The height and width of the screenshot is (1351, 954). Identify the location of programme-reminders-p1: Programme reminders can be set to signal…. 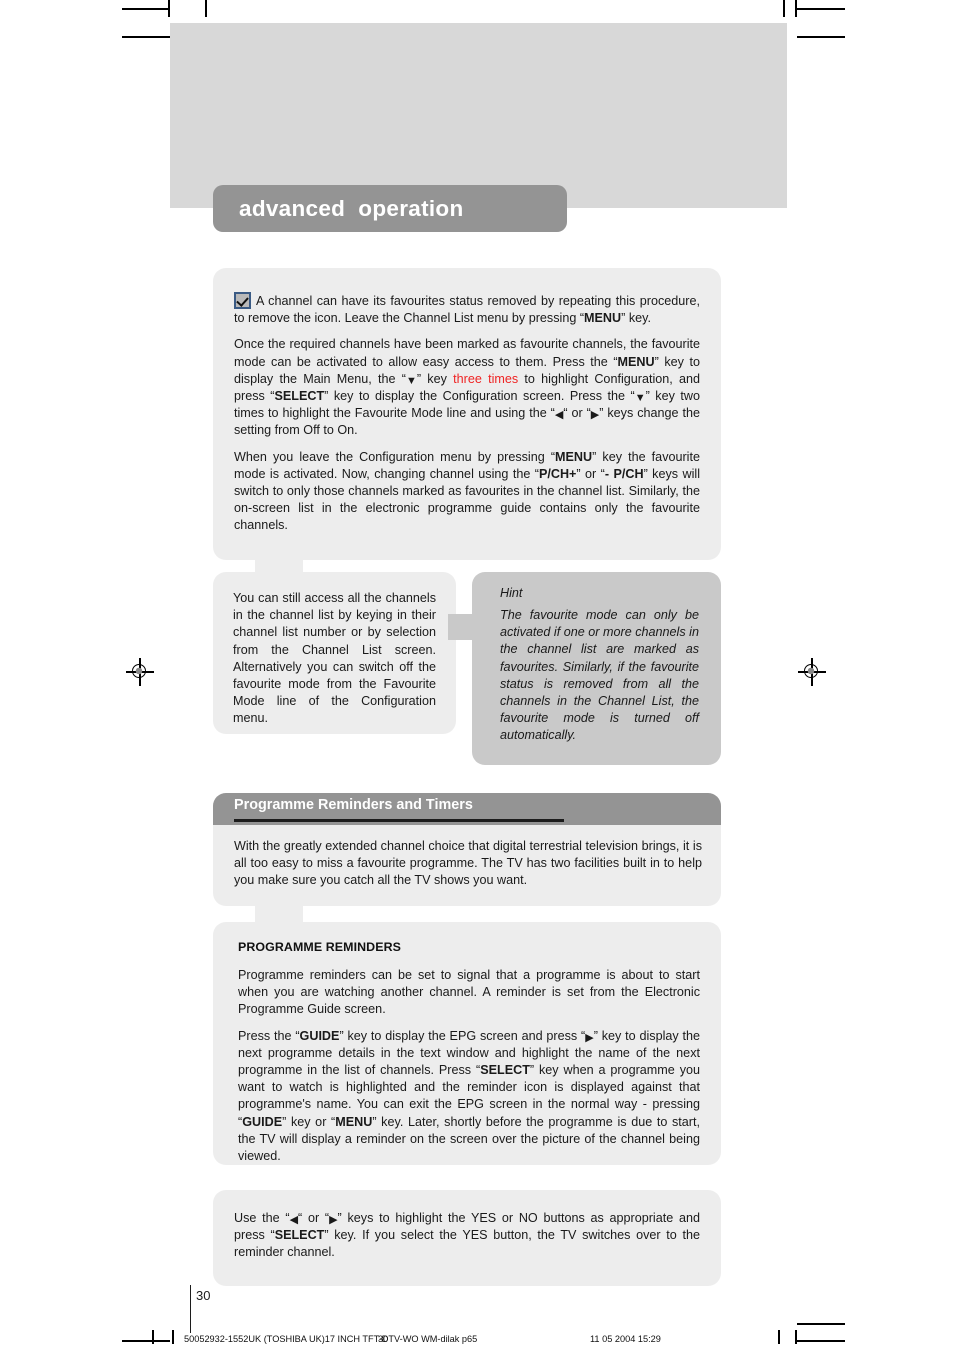
(469, 992).